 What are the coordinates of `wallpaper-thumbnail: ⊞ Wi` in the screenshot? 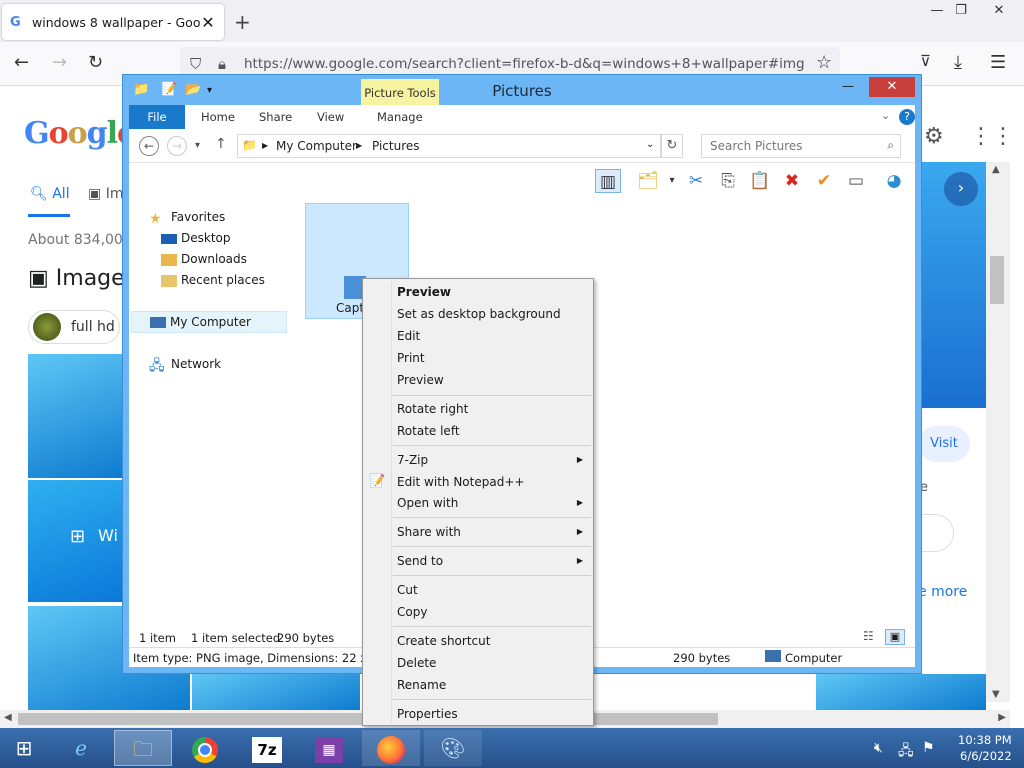 It's located at (75, 541).